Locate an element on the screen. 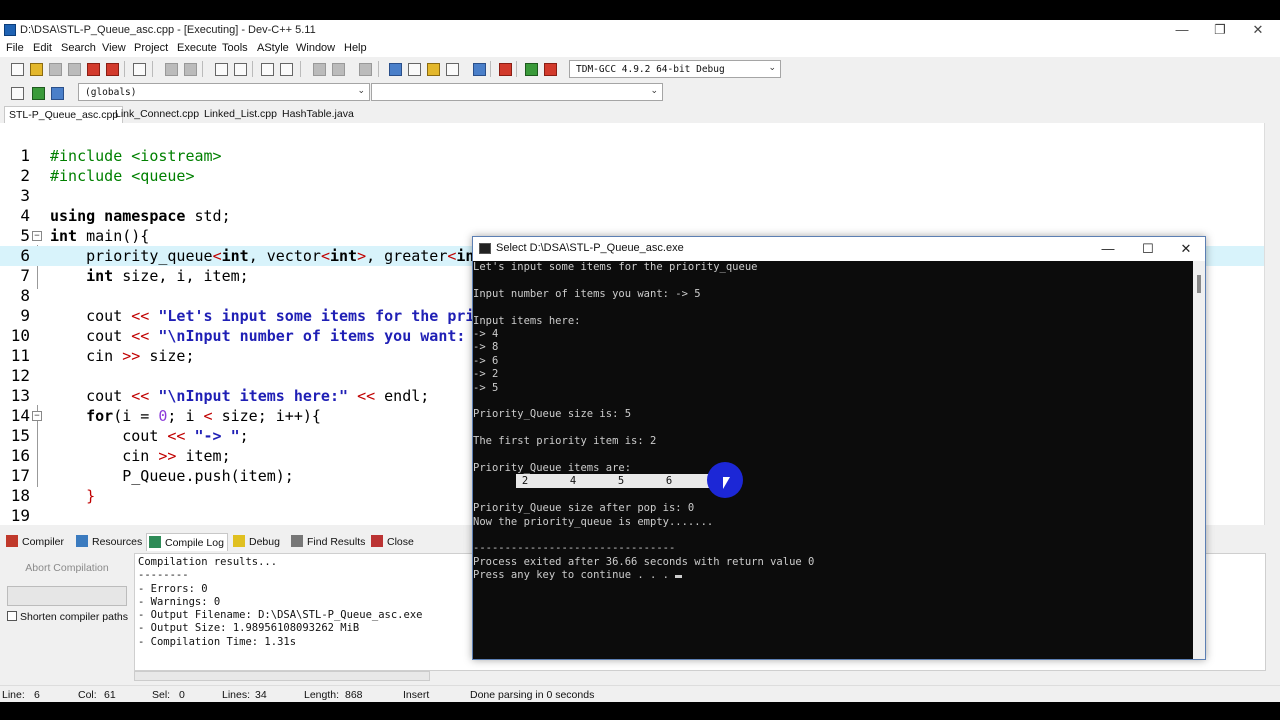 This screenshot has width=1280, height=720. secondary-toolbar: (globals) ⌄ ⌄ is located at coordinates (640, 92).